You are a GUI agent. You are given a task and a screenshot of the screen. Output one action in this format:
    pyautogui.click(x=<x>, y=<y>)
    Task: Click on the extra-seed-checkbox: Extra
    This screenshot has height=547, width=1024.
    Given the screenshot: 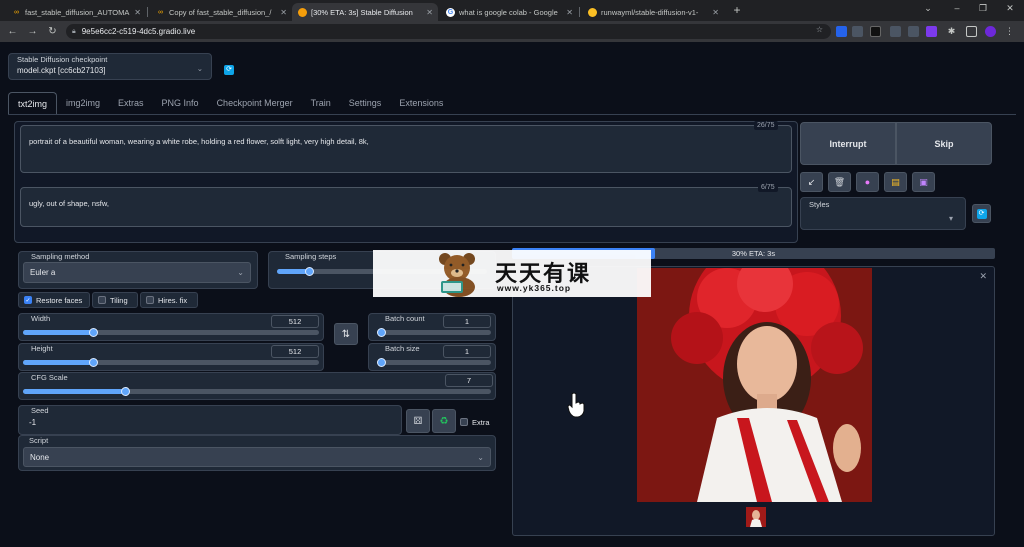 What is the action you would take?
    pyautogui.click(x=477, y=422)
    